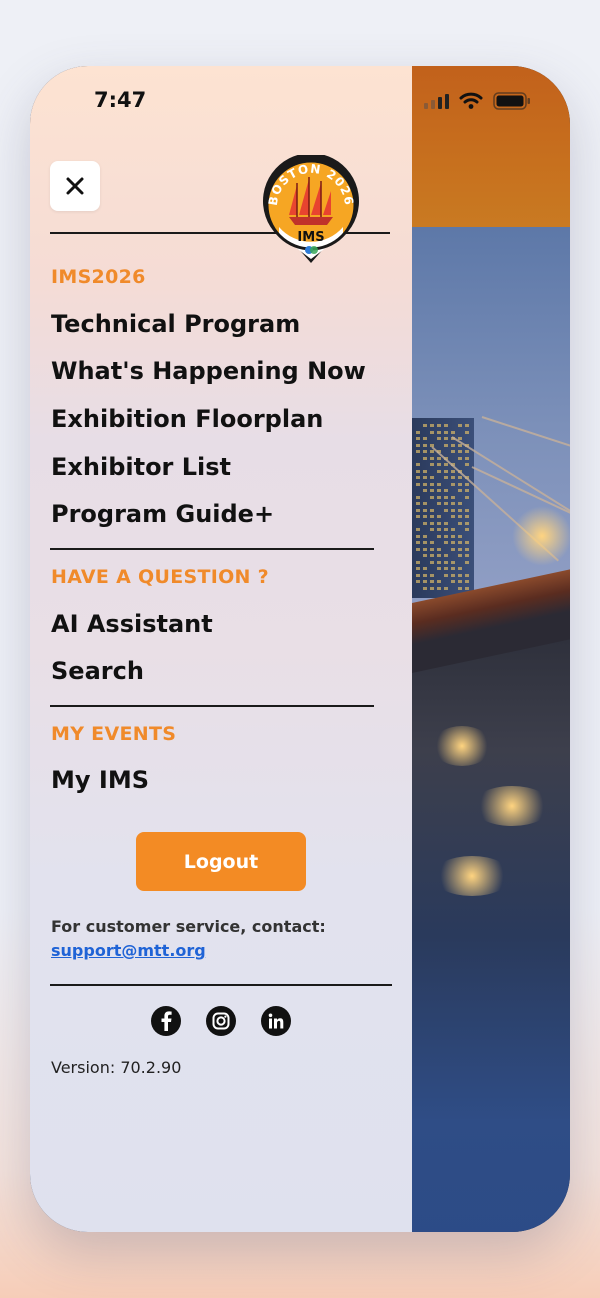 The image size is (600, 1298). I want to click on logo-mark-text: IMS, so click(310, 237).